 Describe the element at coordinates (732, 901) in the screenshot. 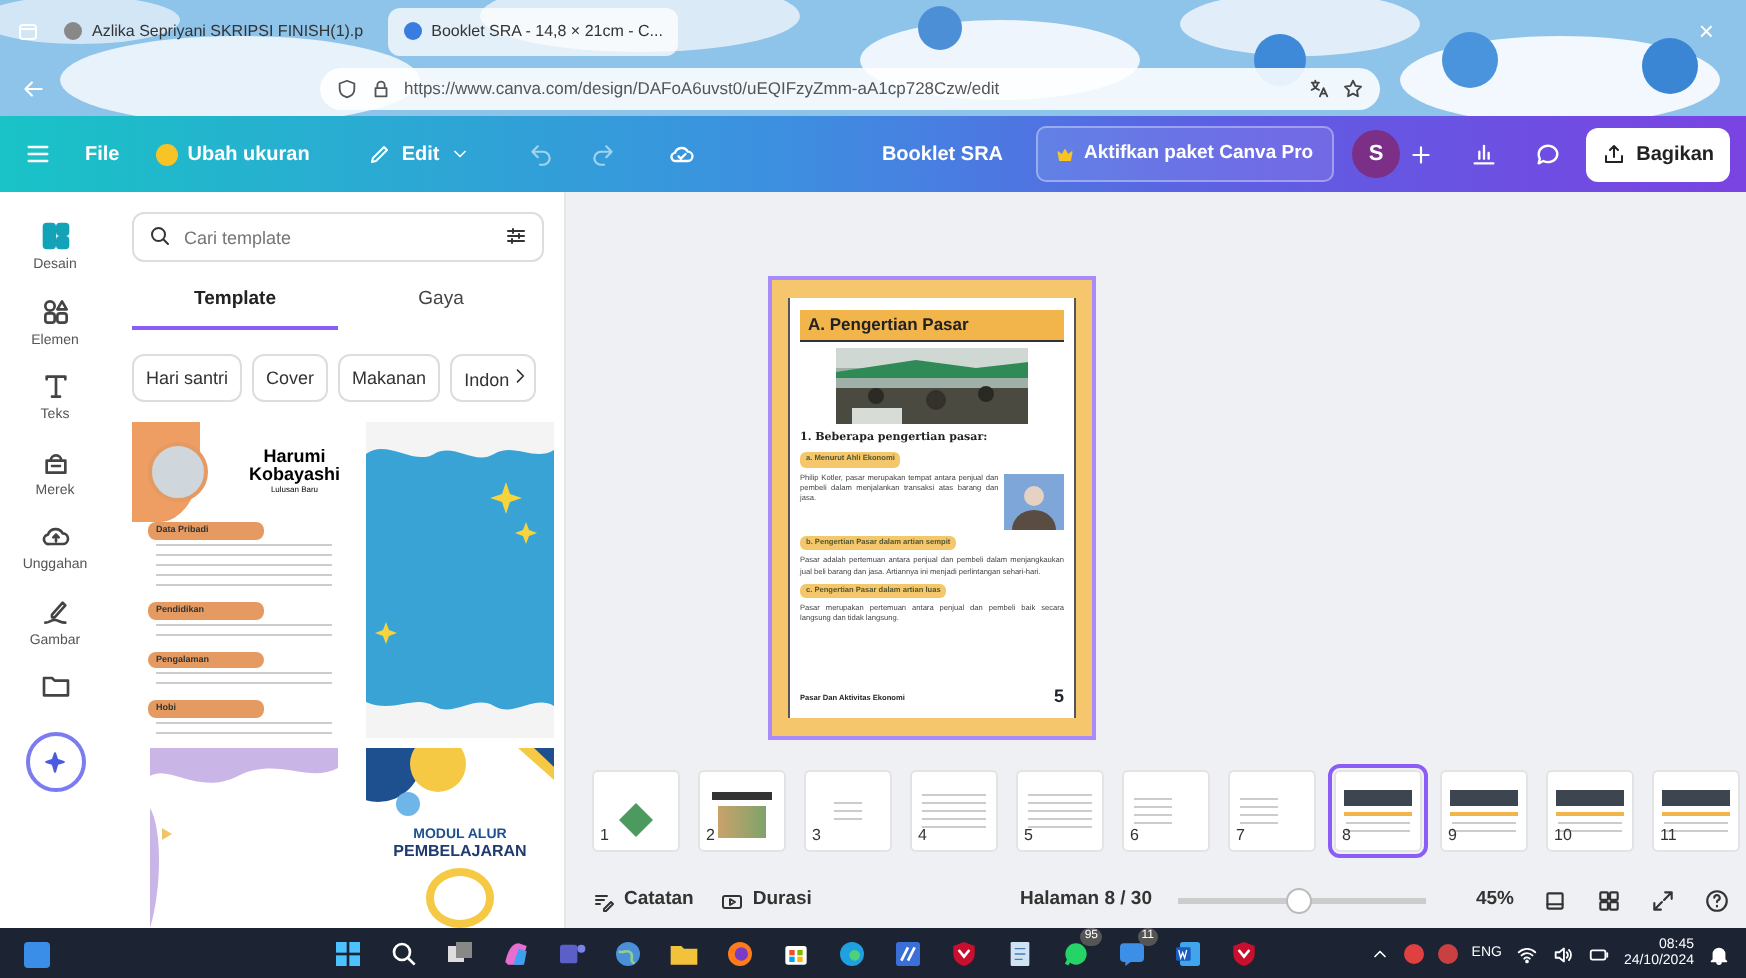

I see `timer-icon` at that location.